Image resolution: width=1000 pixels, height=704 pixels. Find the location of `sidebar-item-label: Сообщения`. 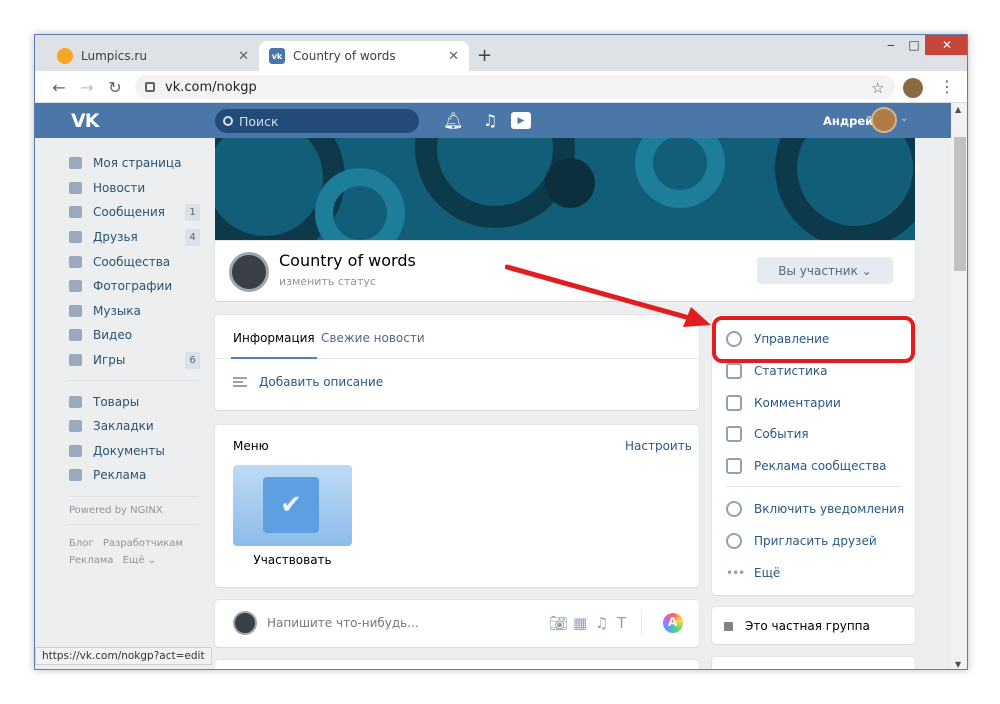

sidebar-item-label: Сообщения is located at coordinates (129, 212).